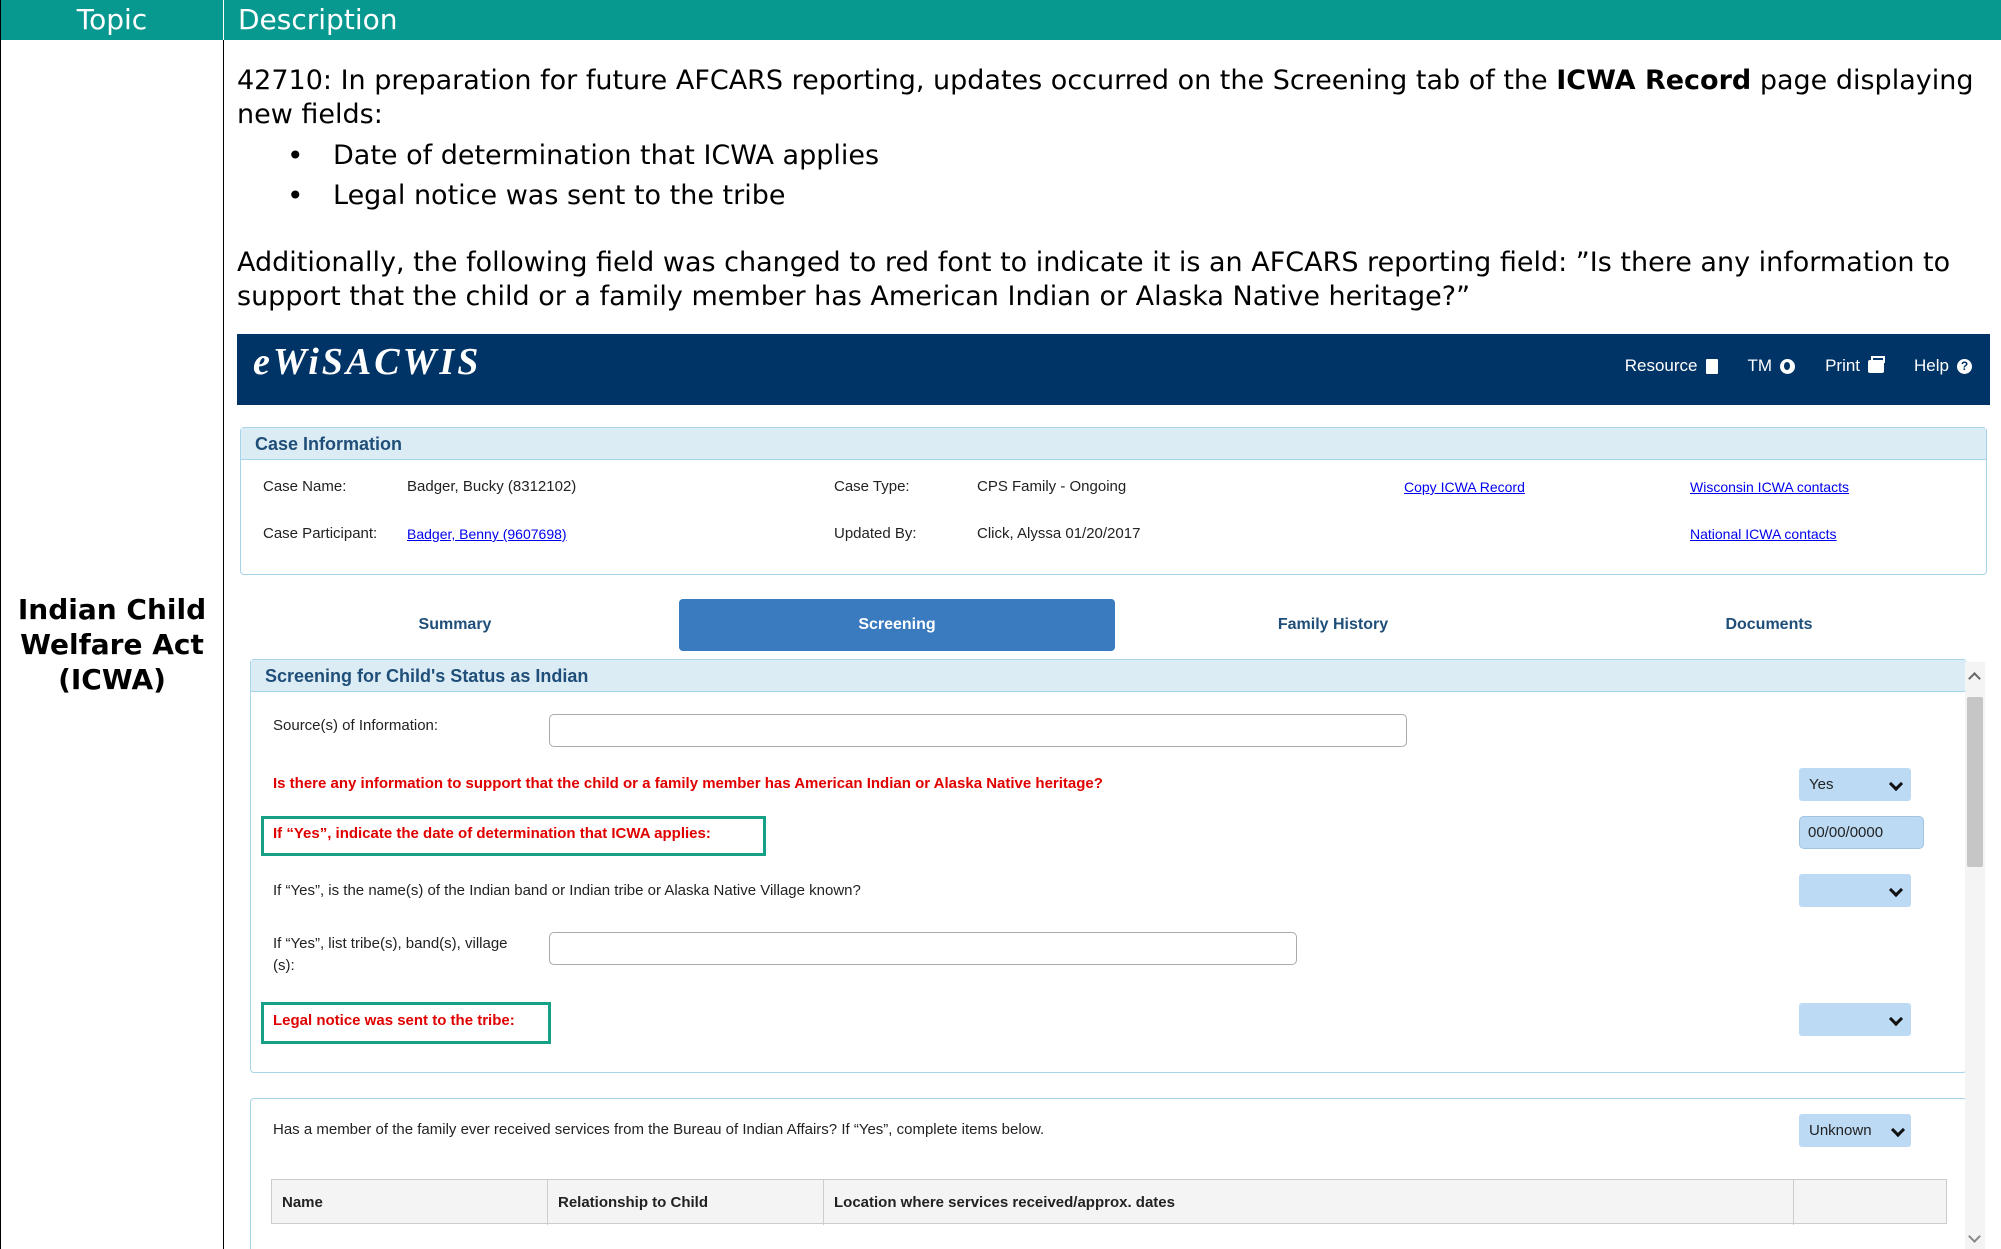 The height and width of the screenshot is (1249, 2001). Describe the element at coordinates (1855, 784) in the screenshot. I see `heritage-select: Yes` at that location.